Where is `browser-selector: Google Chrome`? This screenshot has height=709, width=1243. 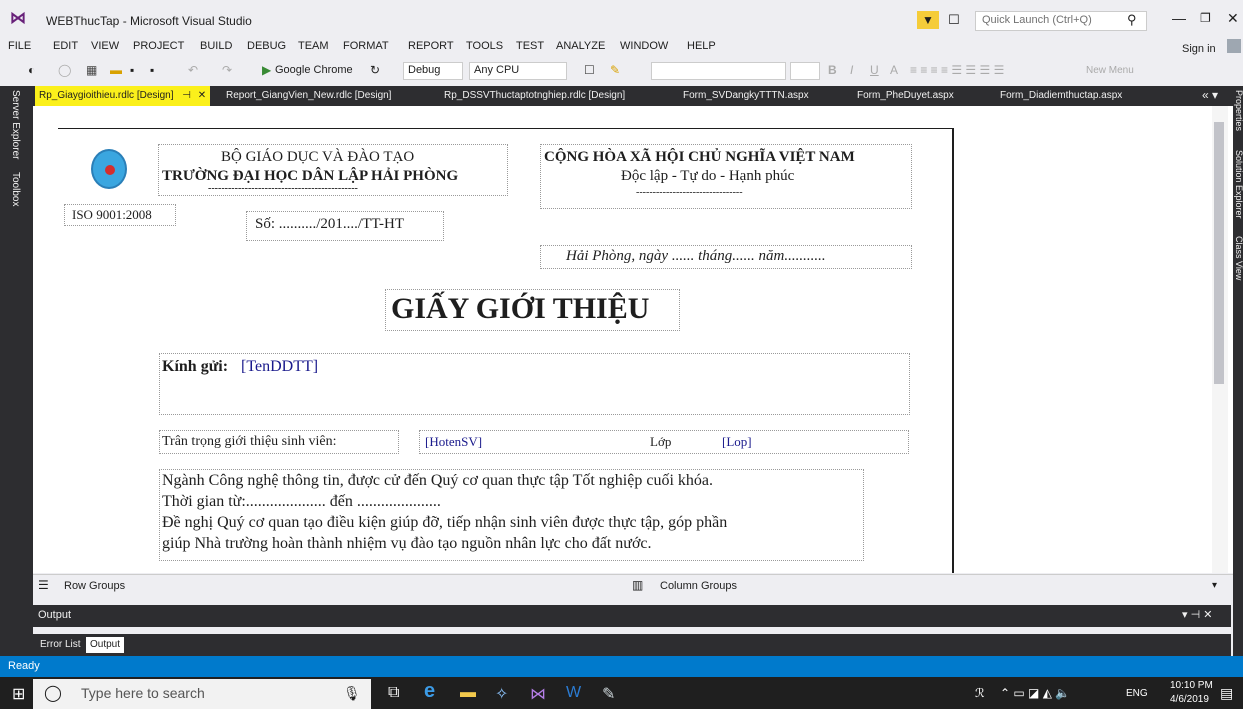 browser-selector: Google Chrome is located at coordinates (314, 70).